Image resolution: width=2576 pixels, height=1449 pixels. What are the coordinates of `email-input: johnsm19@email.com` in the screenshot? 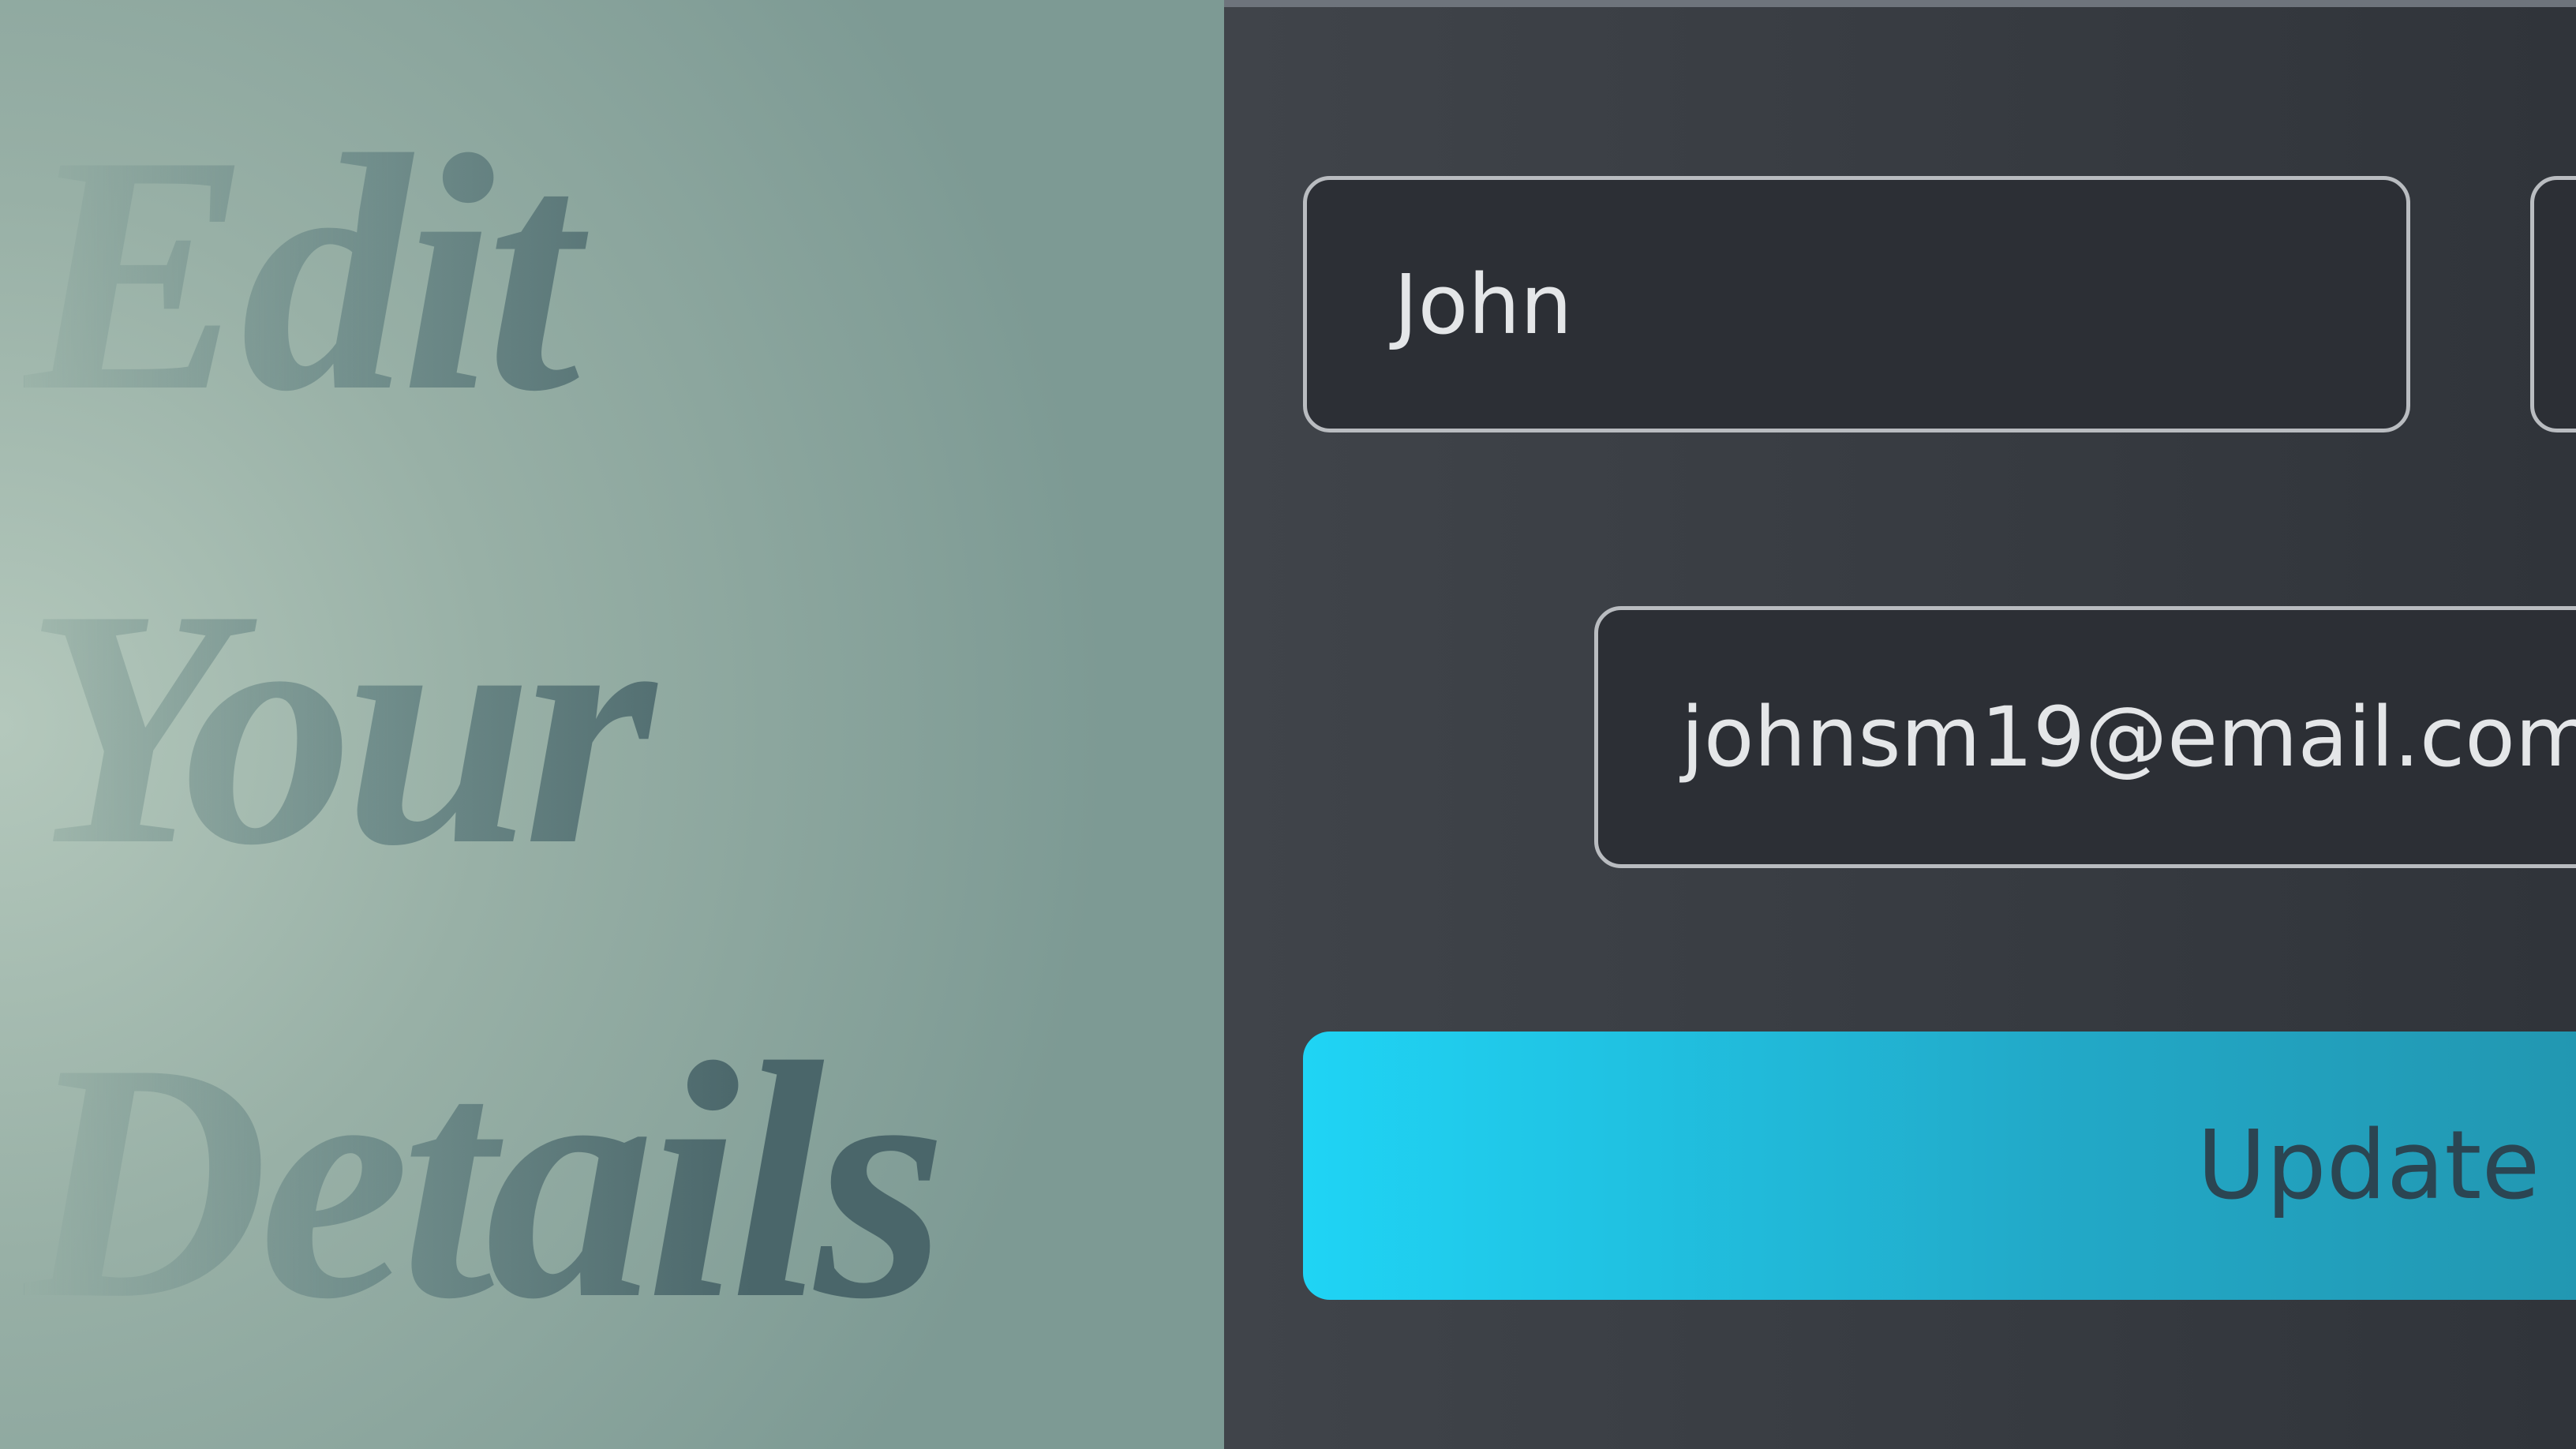 It's located at (2085, 737).